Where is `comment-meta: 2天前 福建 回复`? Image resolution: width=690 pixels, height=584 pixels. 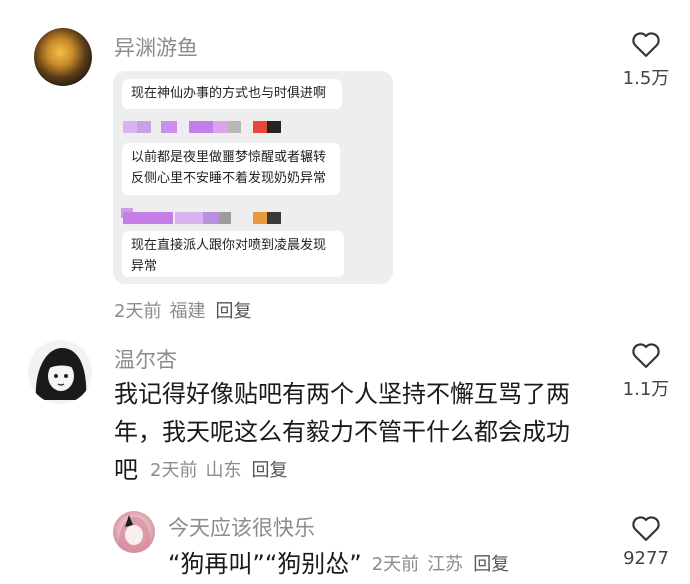
comment-meta: 2天前 福建 回复 is located at coordinates (182, 310).